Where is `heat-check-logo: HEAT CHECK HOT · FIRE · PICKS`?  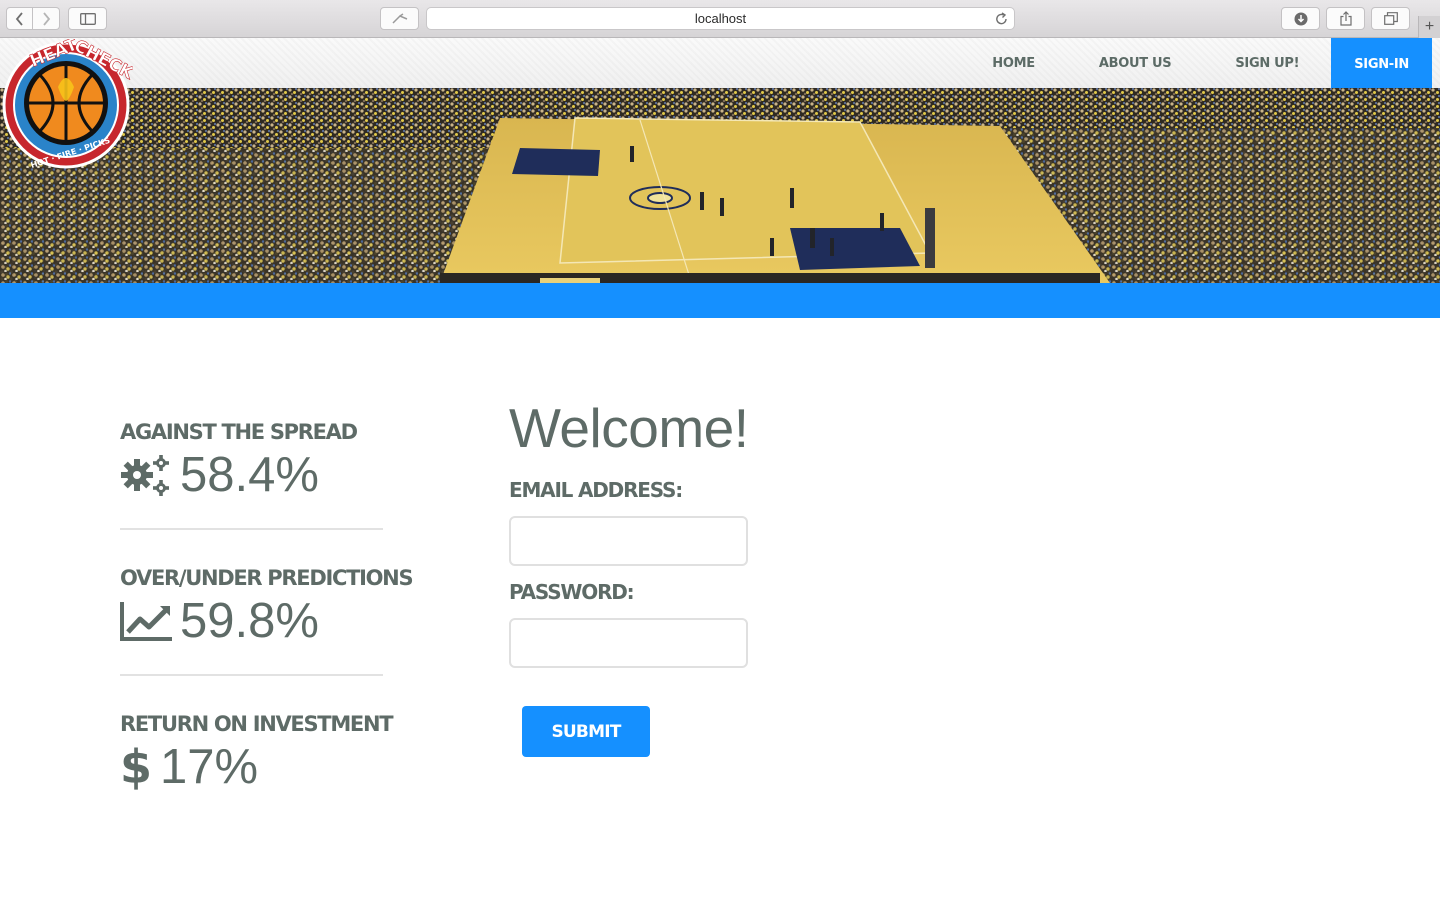
heat-check-logo: HEAT CHECK HOT · FIRE · PICKS is located at coordinates (68, 102).